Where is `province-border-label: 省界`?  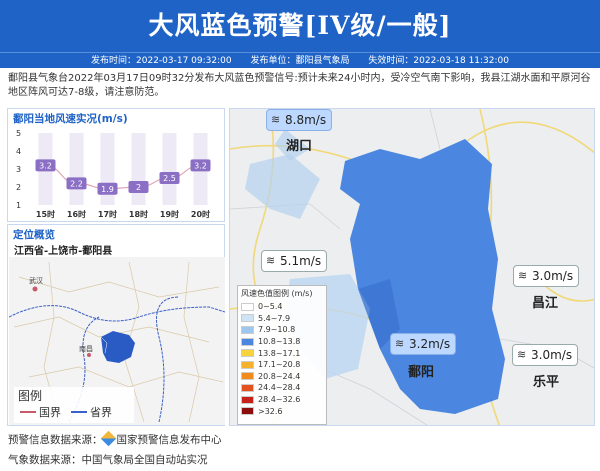 province-border-label: 省界 is located at coordinates (101, 412).